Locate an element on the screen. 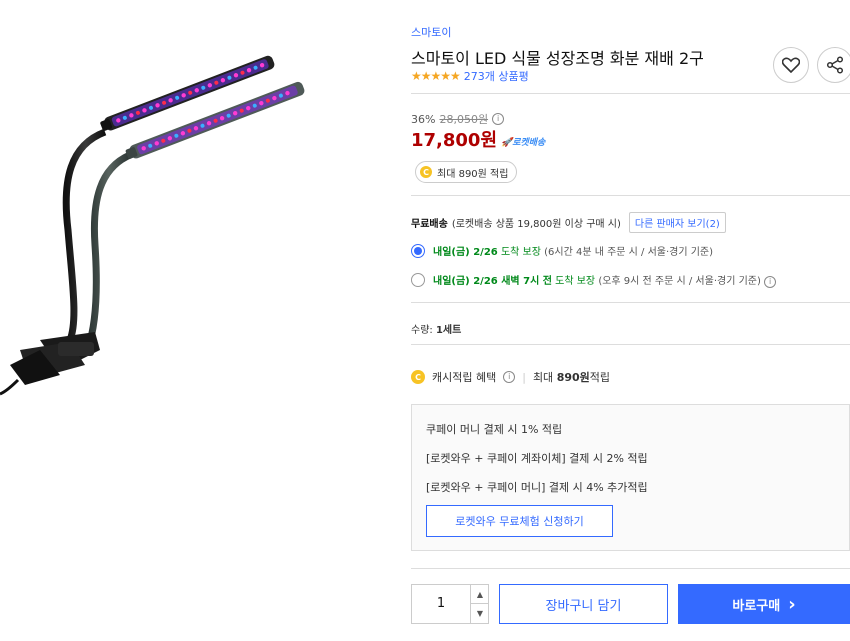  delivery-date: 내일(금) 2/26 is located at coordinates (465, 252).